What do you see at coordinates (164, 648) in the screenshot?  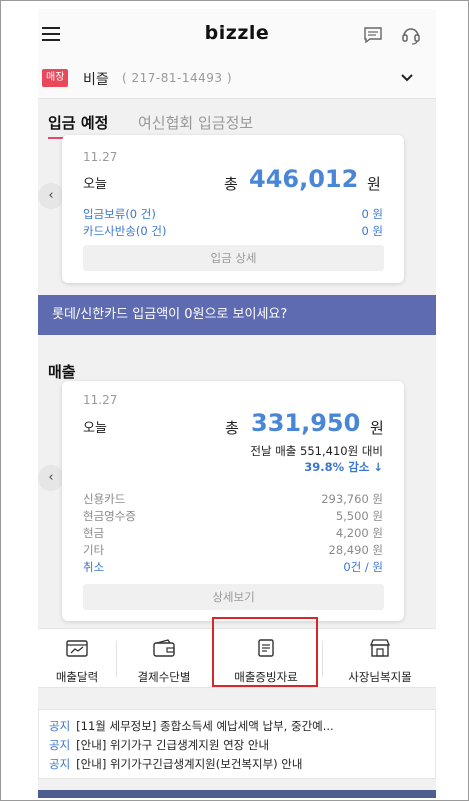 I see `wallet-icon` at bounding box center [164, 648].